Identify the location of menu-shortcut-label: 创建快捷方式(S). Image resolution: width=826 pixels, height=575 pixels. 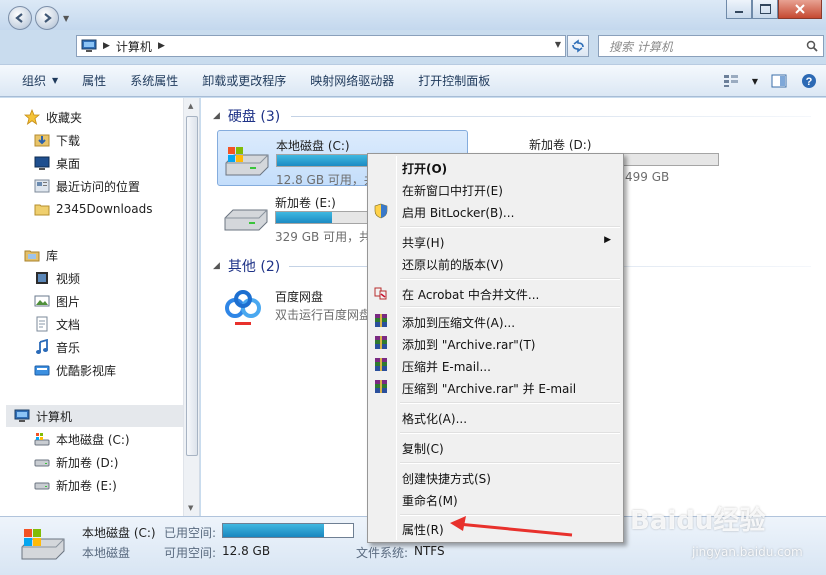
(446, 479).